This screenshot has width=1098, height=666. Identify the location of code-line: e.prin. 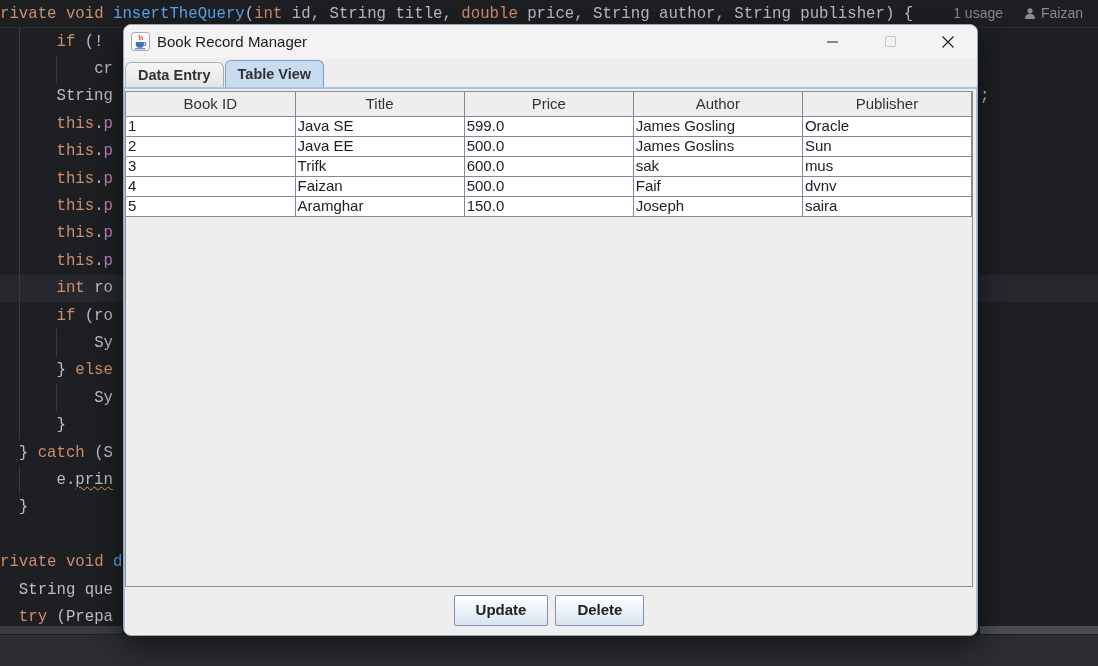
(84, 479).